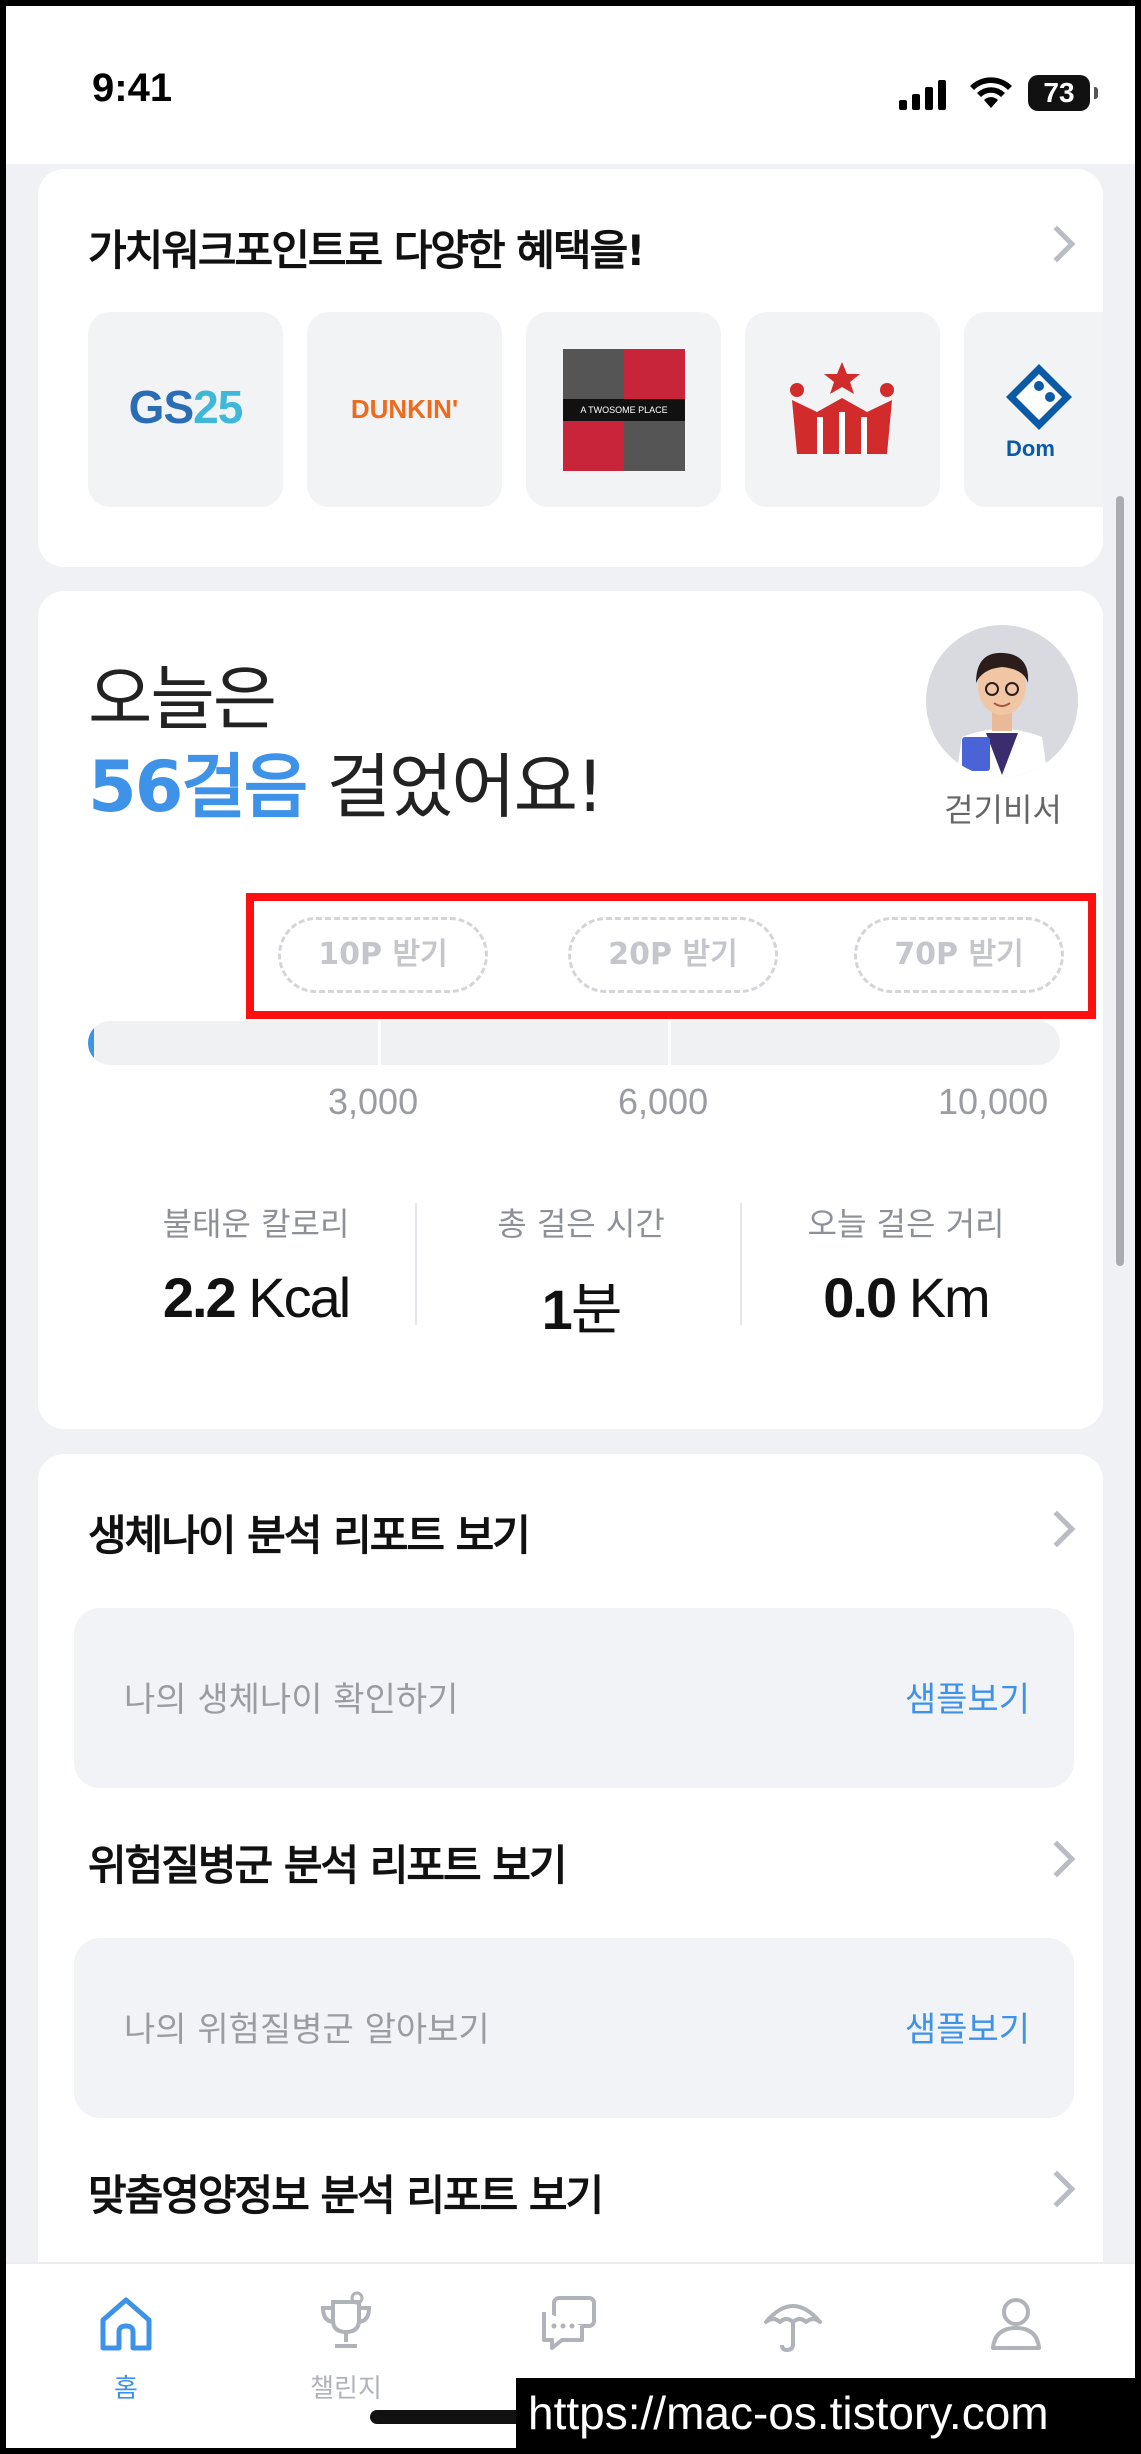 The height and width of the screenshot is (2454, 1141). Describe the element at coordinates (1030, 448) in the screenshot. I see `domino-logo-text: Dom` at that location.